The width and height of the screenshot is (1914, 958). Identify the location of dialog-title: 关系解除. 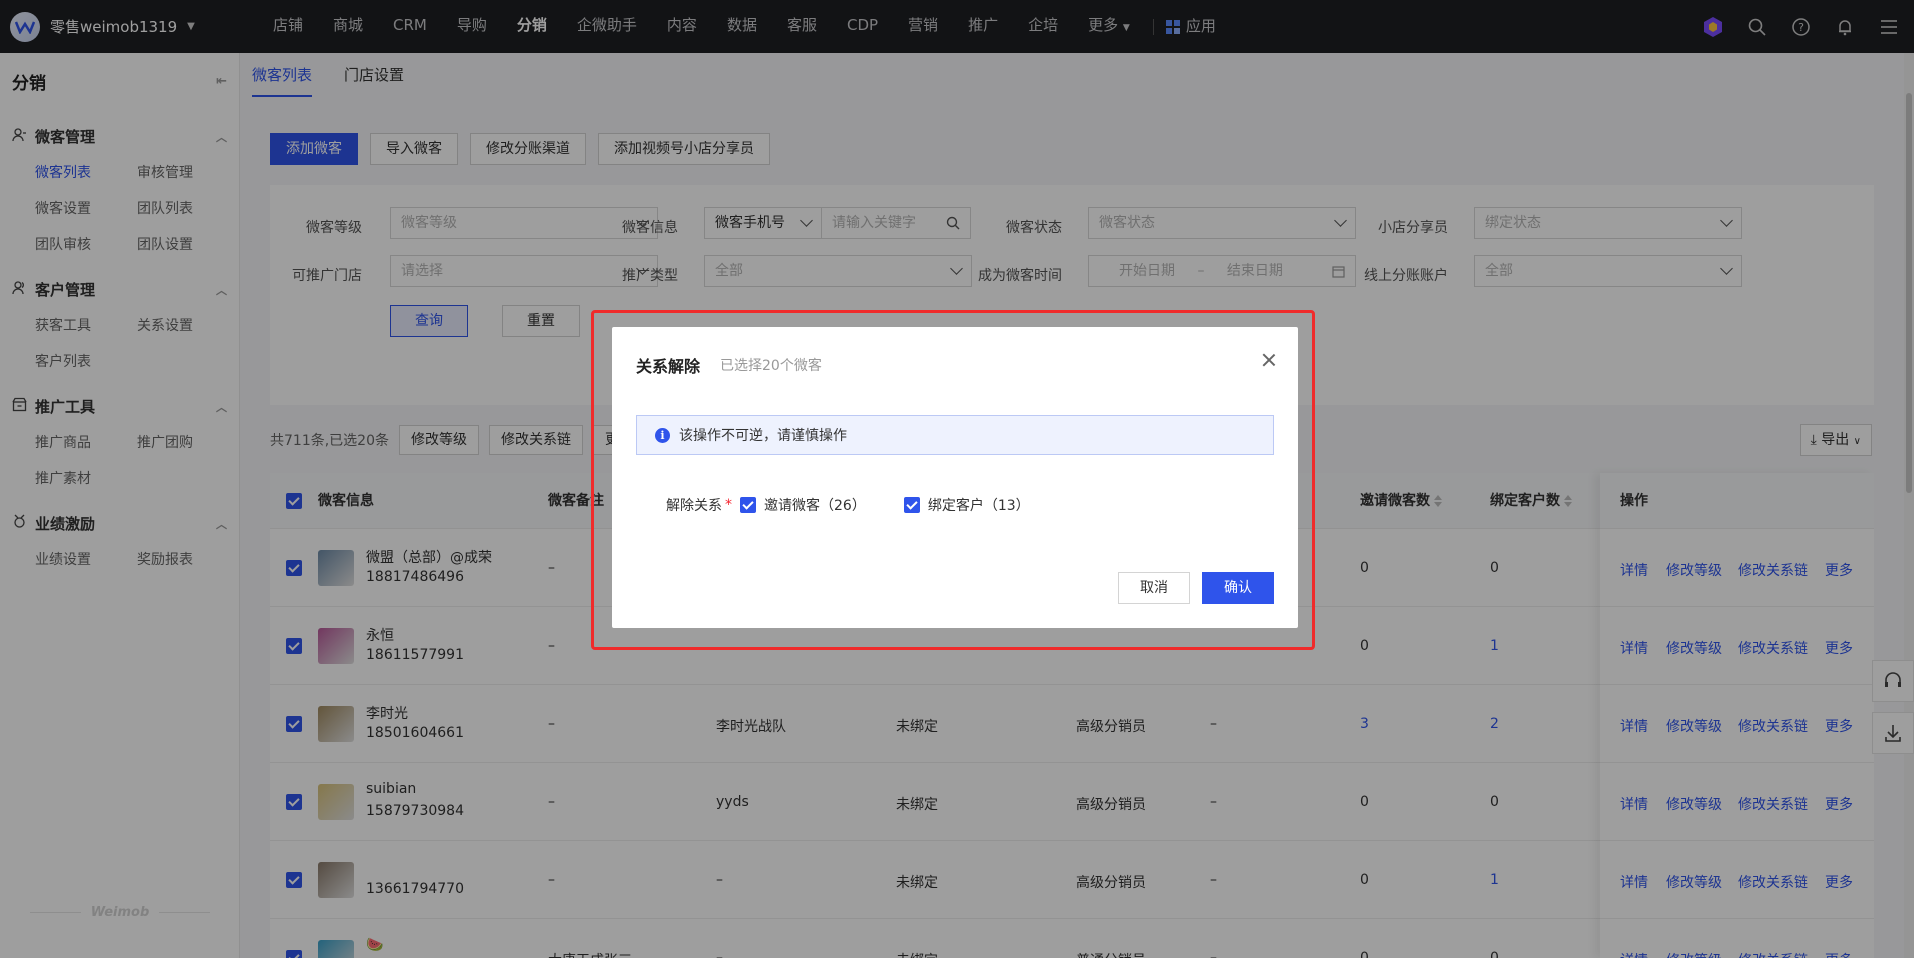
(668, 366).